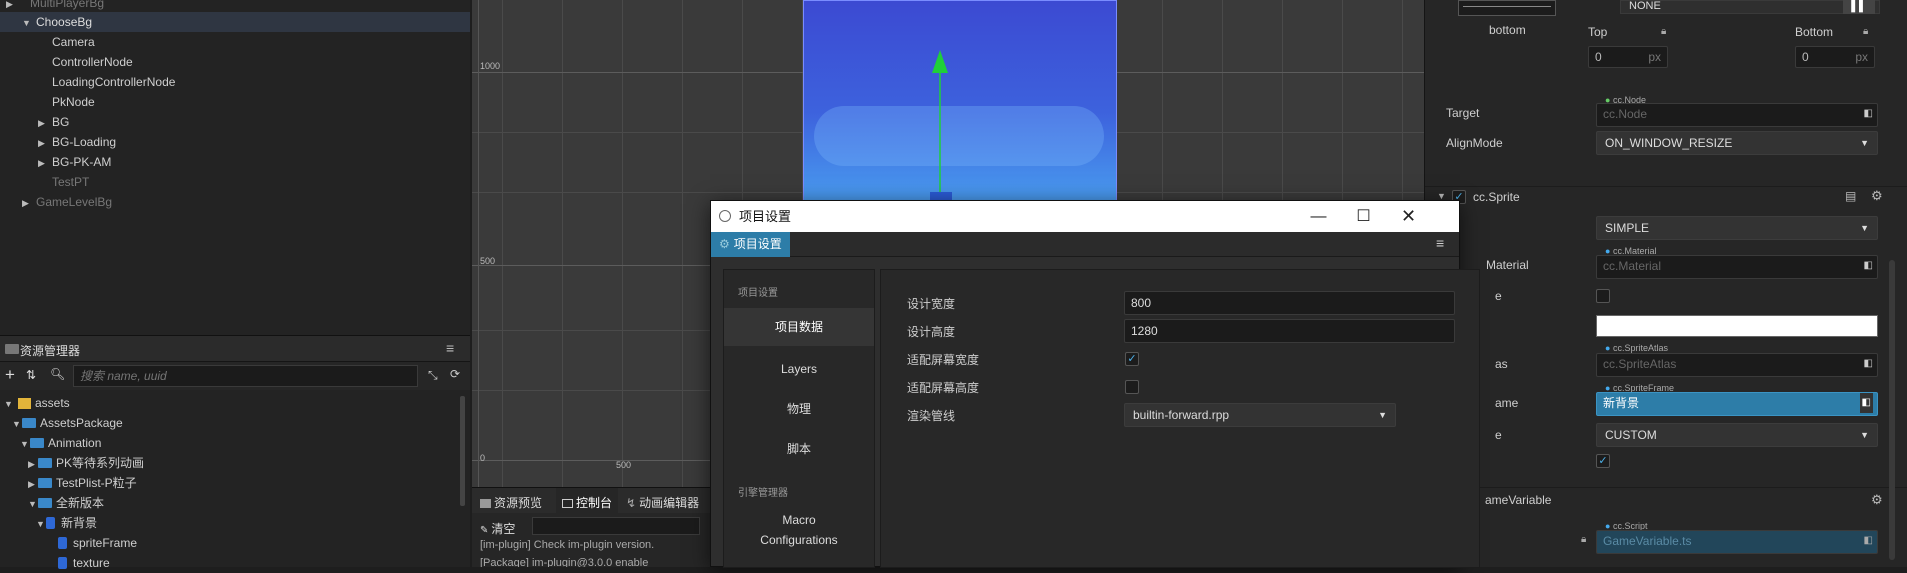  I want to click on tree-item-controllernode: ControllerNode, so click(92, 62).